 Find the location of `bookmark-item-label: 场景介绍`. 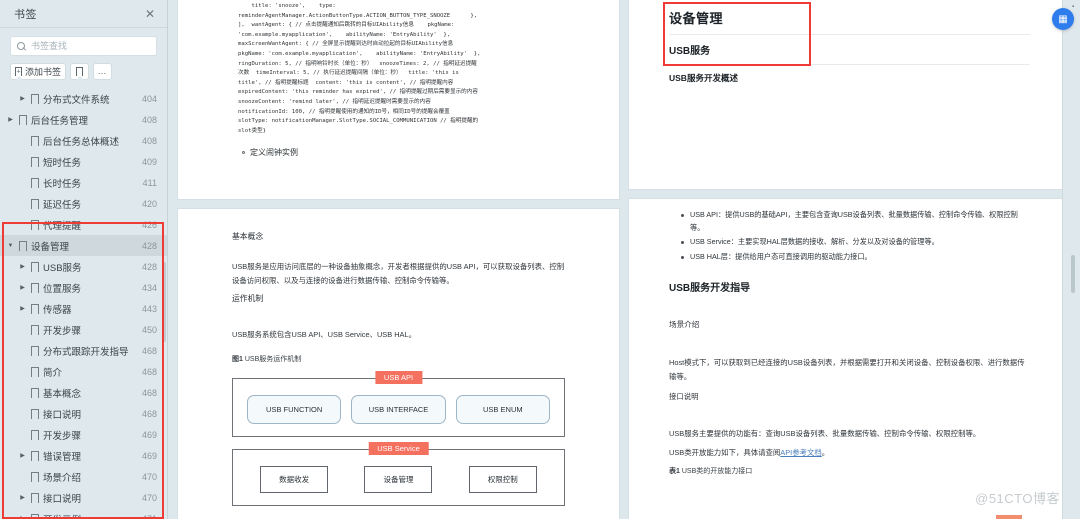

bookmark-item-label: 场景介绍 is located at coordinates (62, 478).